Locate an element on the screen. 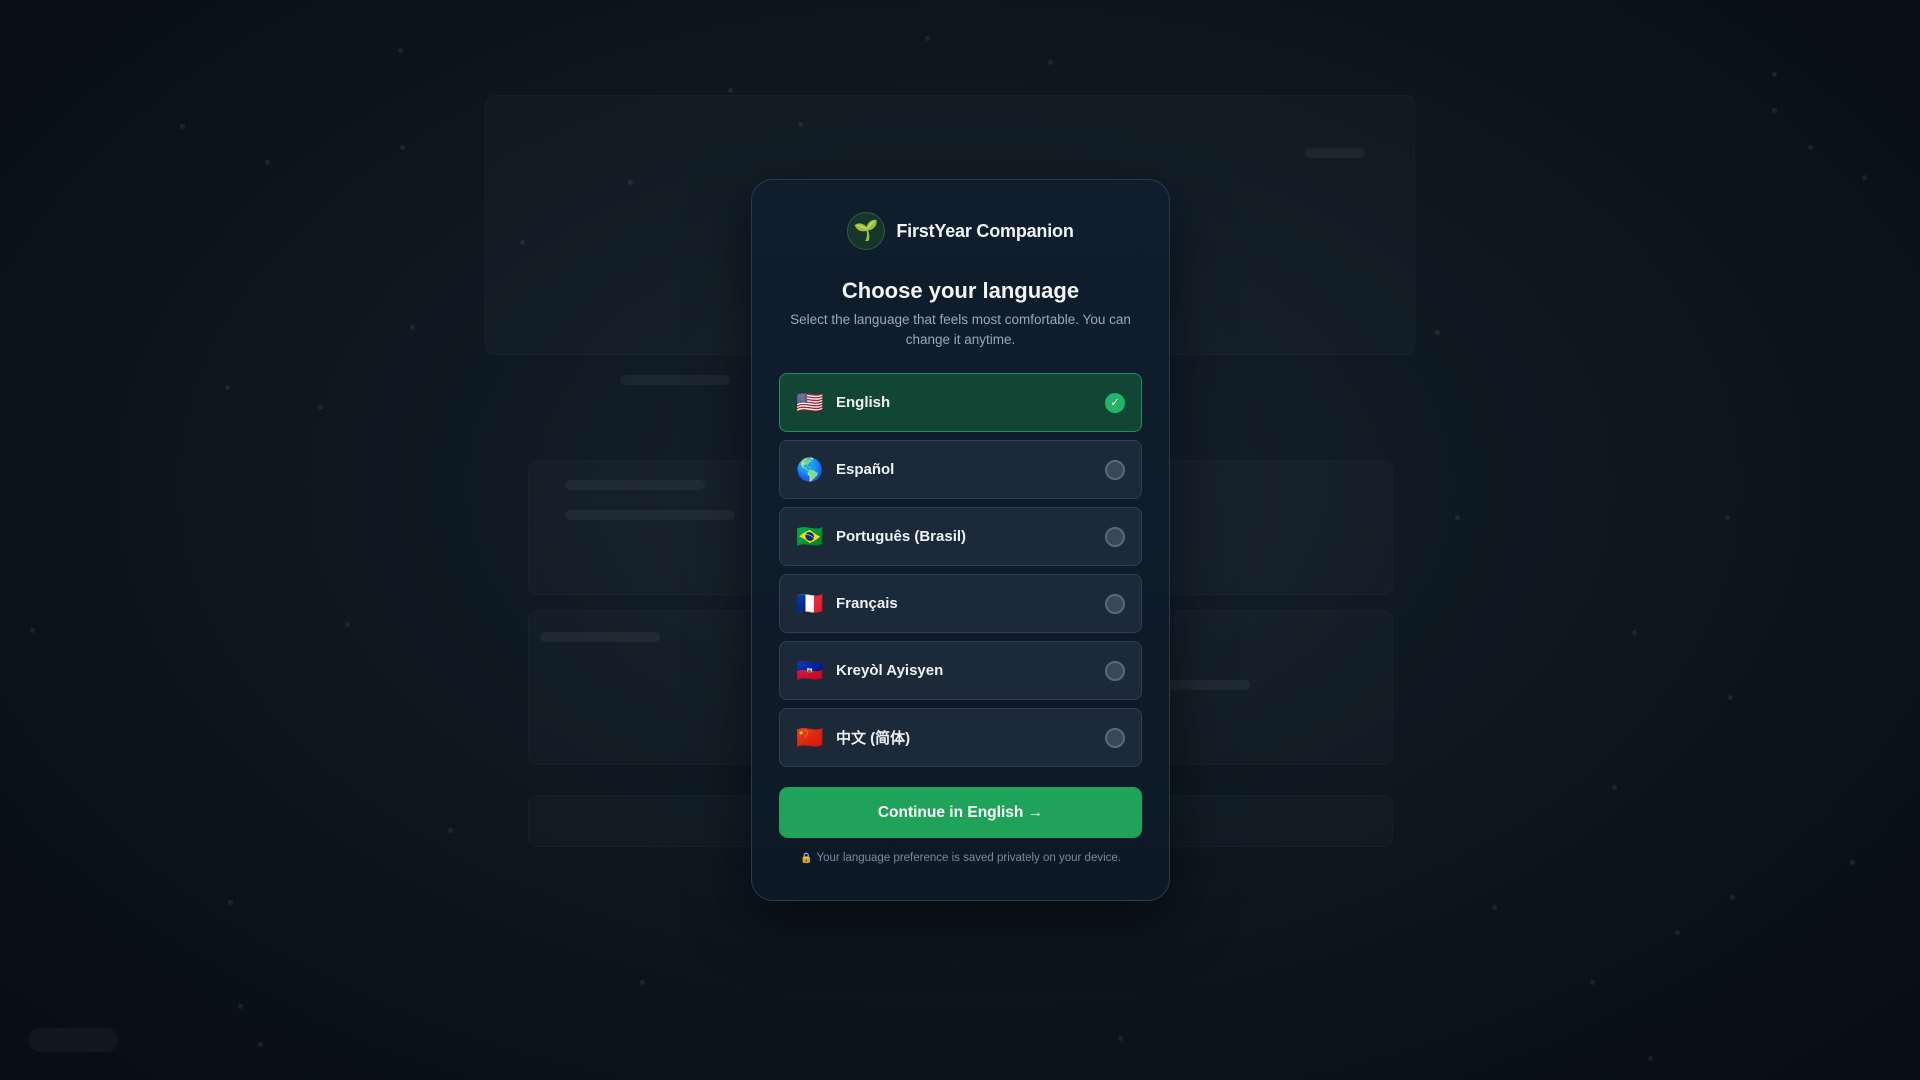  dialog-title: Choose your language is located at coordinates (960, 290).